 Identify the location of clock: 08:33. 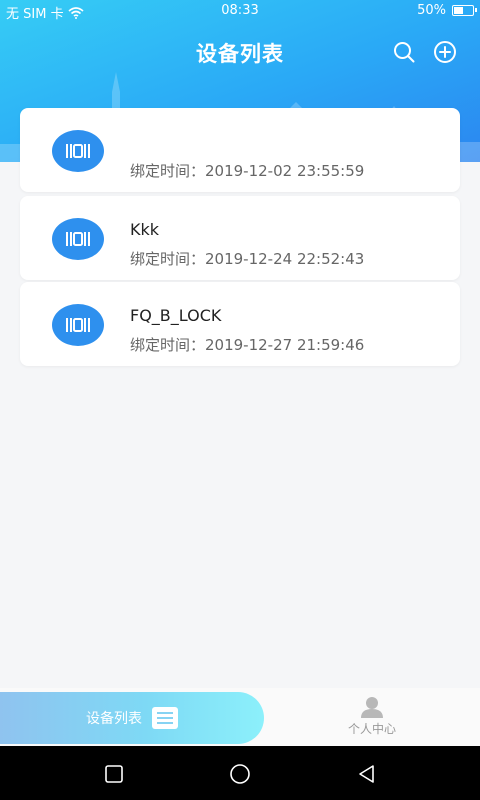
(240, 10).